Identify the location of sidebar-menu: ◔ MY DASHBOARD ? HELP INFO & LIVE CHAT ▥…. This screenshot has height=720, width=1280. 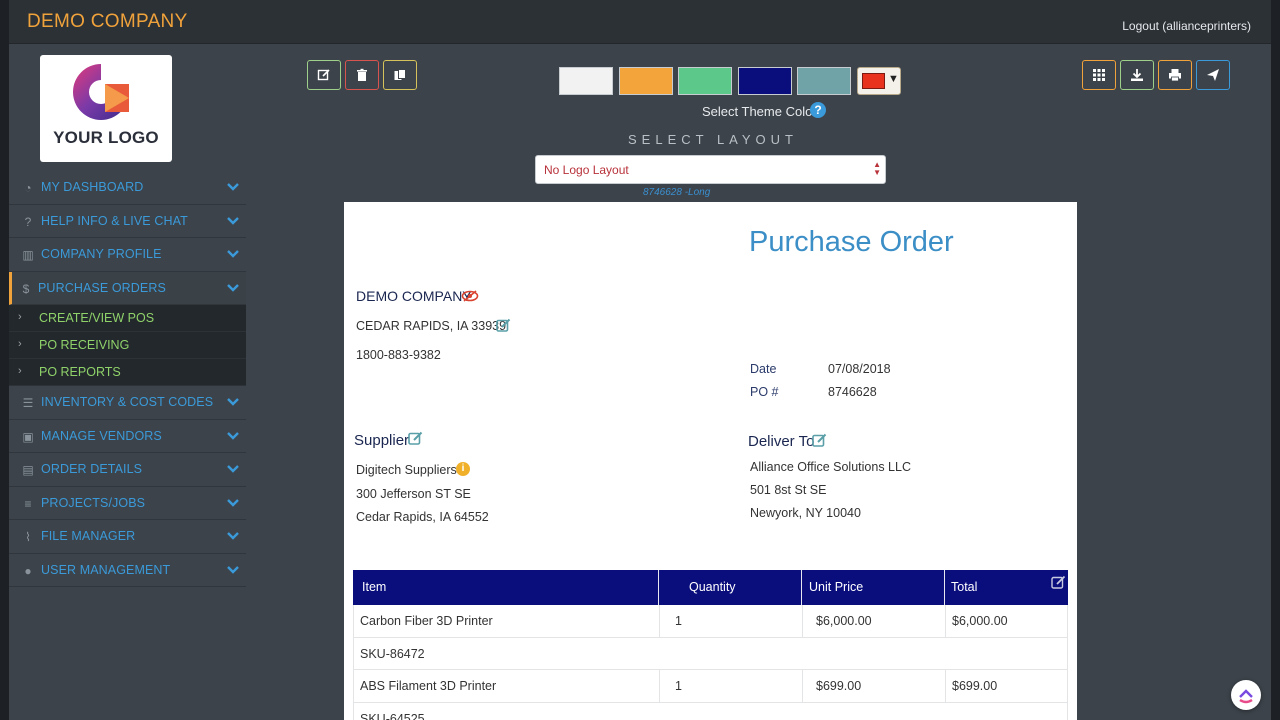
(127, 379).